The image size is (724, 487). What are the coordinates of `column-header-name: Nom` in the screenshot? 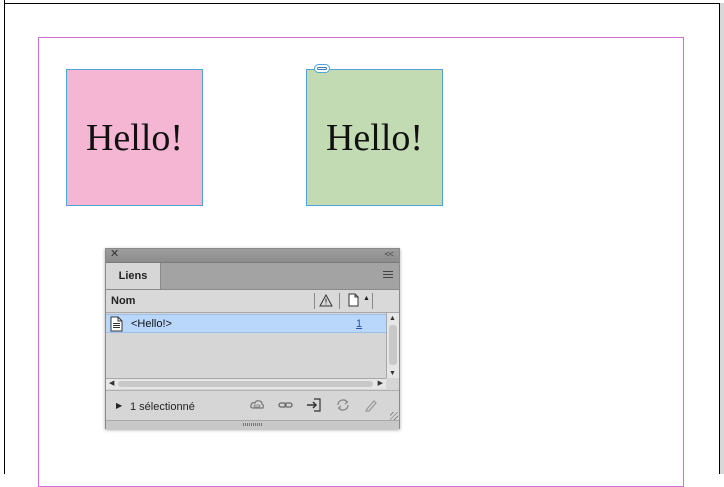 It's located at (123, 301).